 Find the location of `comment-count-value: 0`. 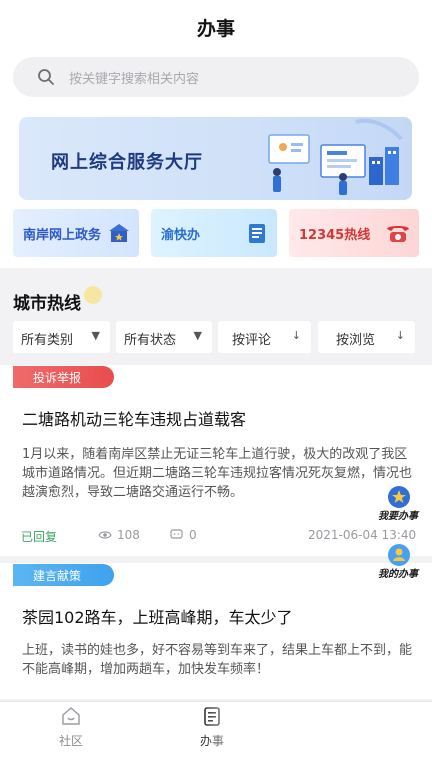

comment-count-value: 0 is located at coordinates (193, 535).